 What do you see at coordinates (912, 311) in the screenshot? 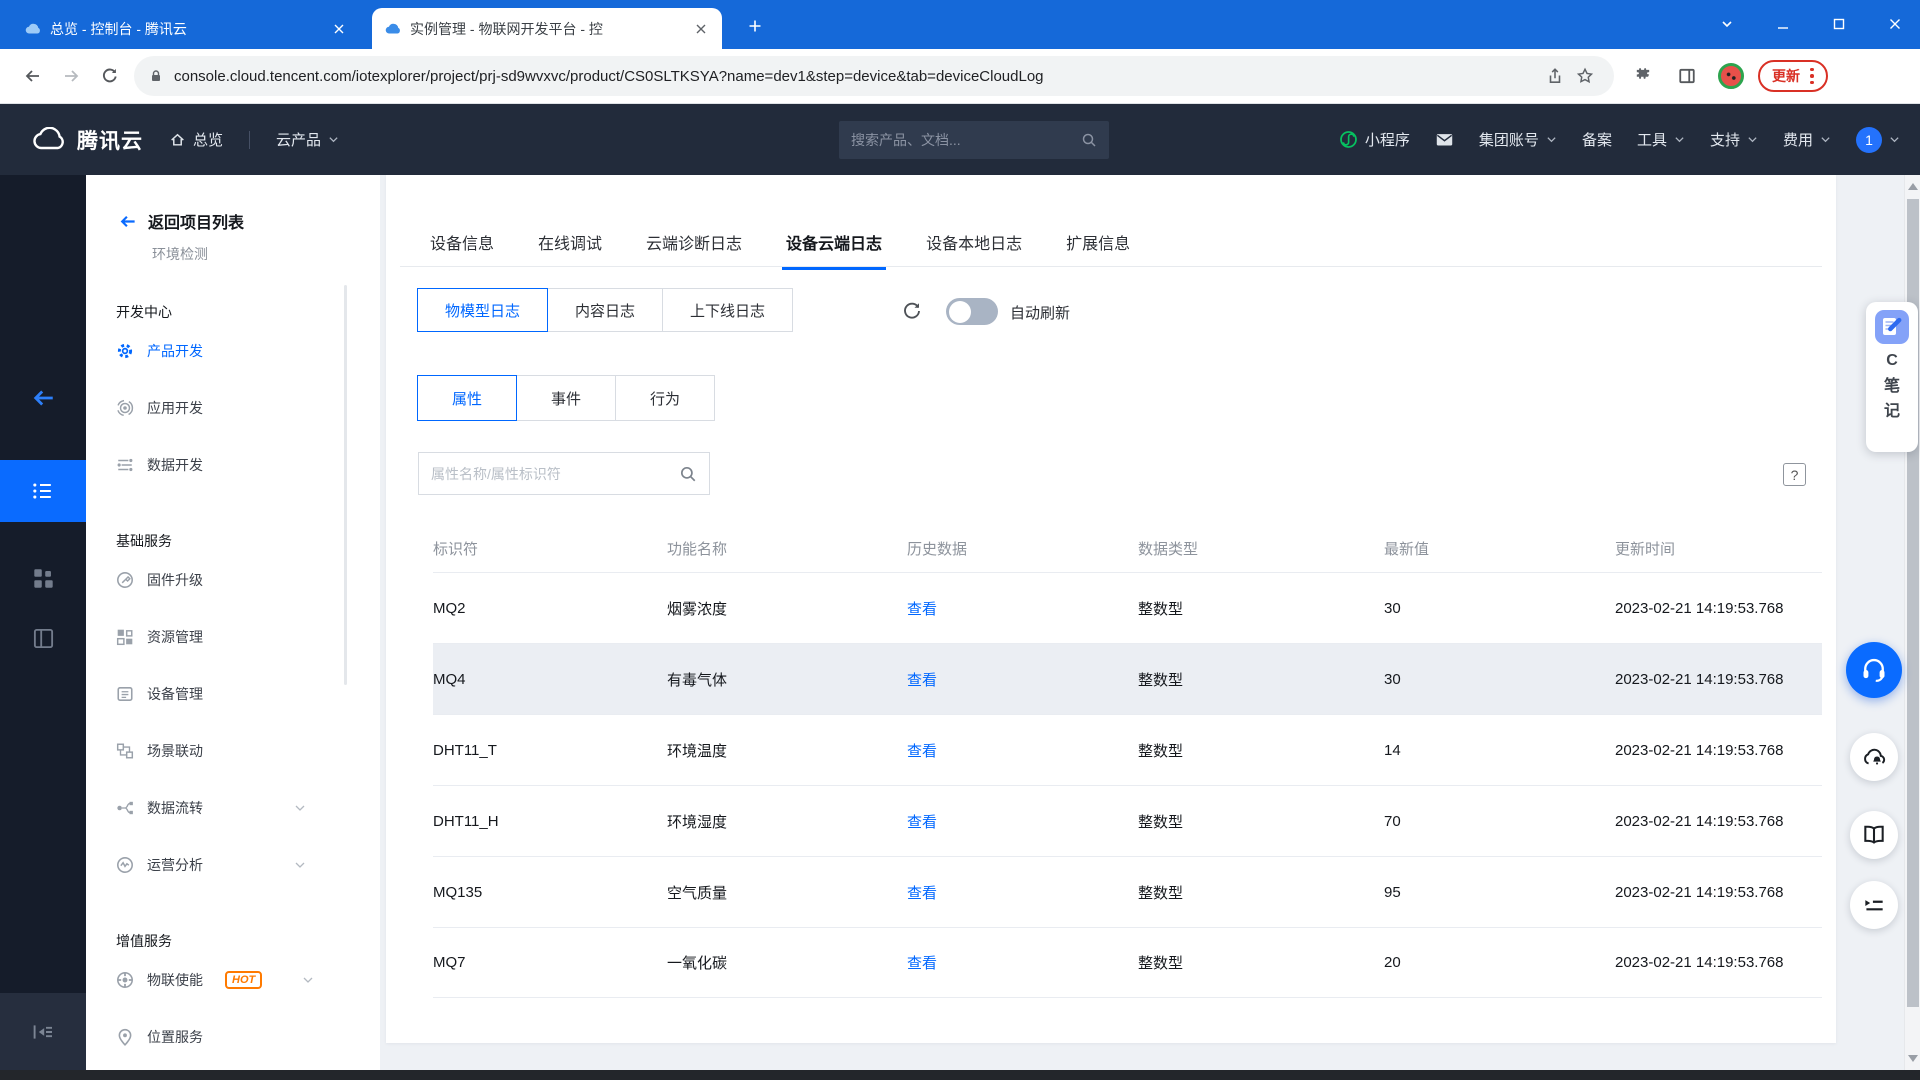
I see `refresh-icon` at bounding box center [912, 311].